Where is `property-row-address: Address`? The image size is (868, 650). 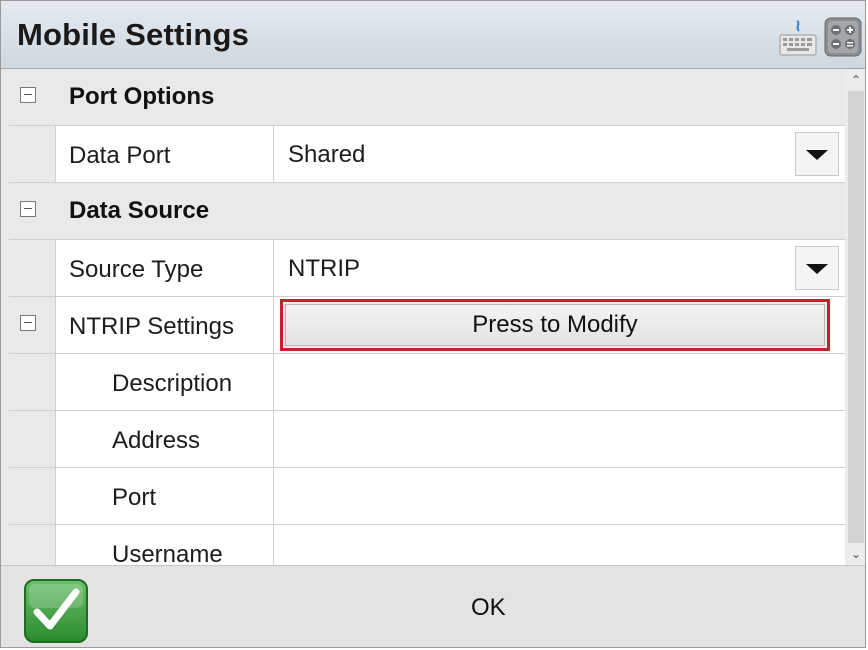
property-row-address: Address is located at coordinates (427, 439).